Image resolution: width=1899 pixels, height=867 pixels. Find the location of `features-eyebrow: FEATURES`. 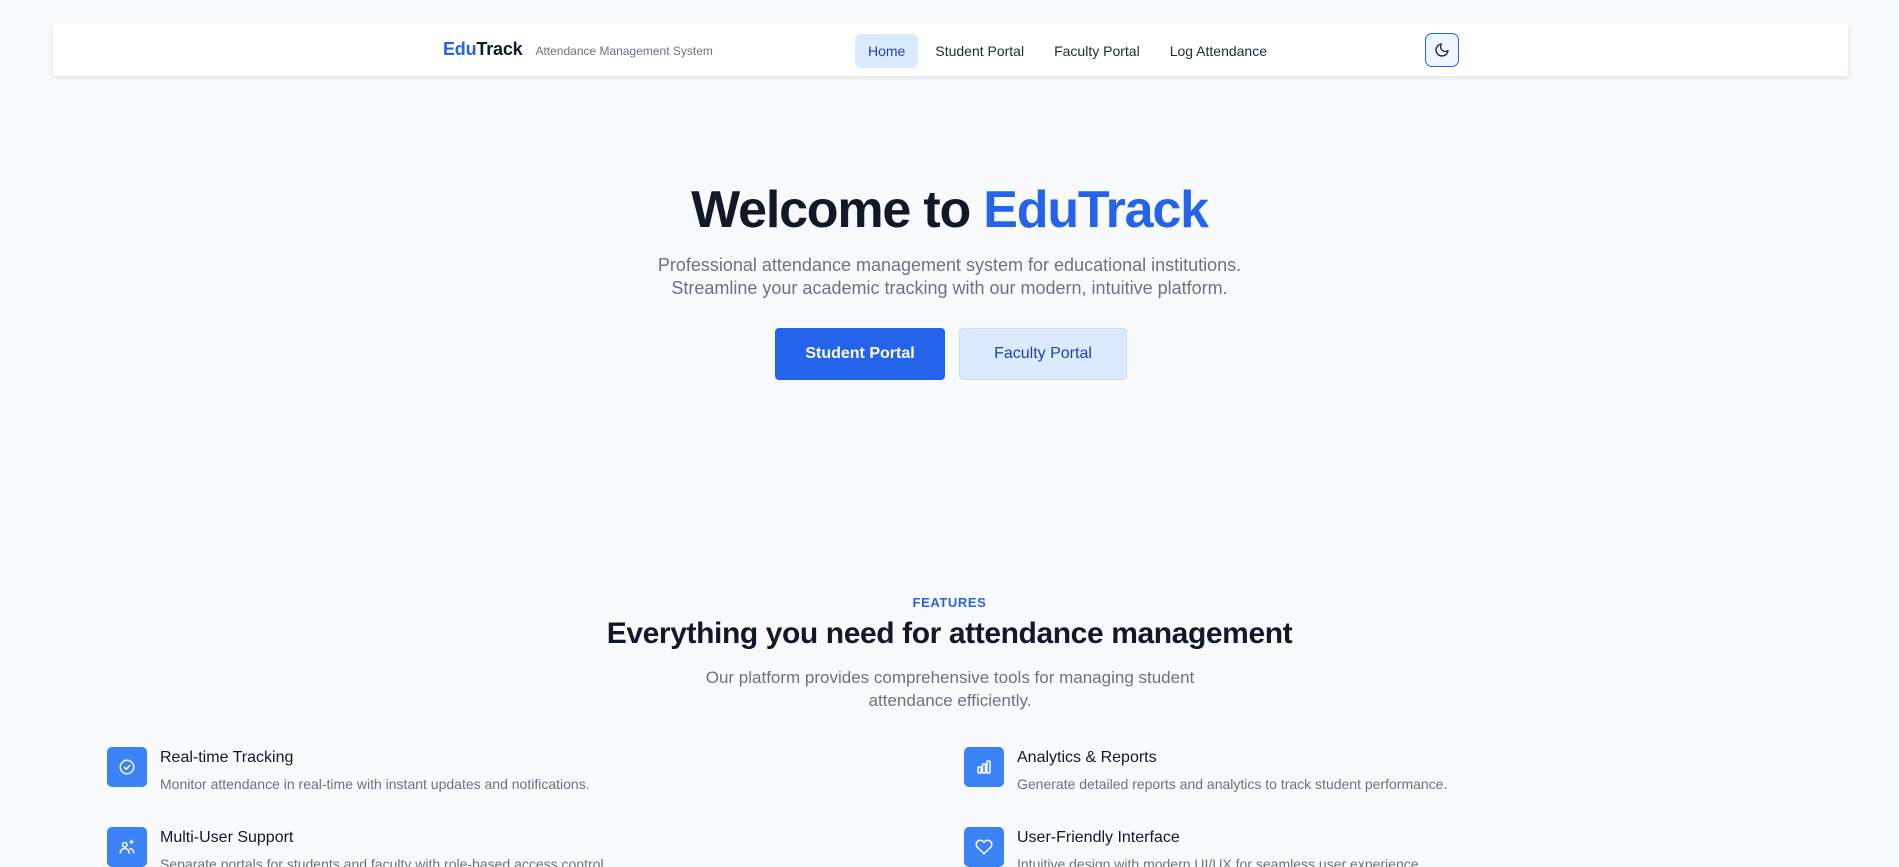

features-eyebrow: FEATURES is located at coordinates (949, 602).